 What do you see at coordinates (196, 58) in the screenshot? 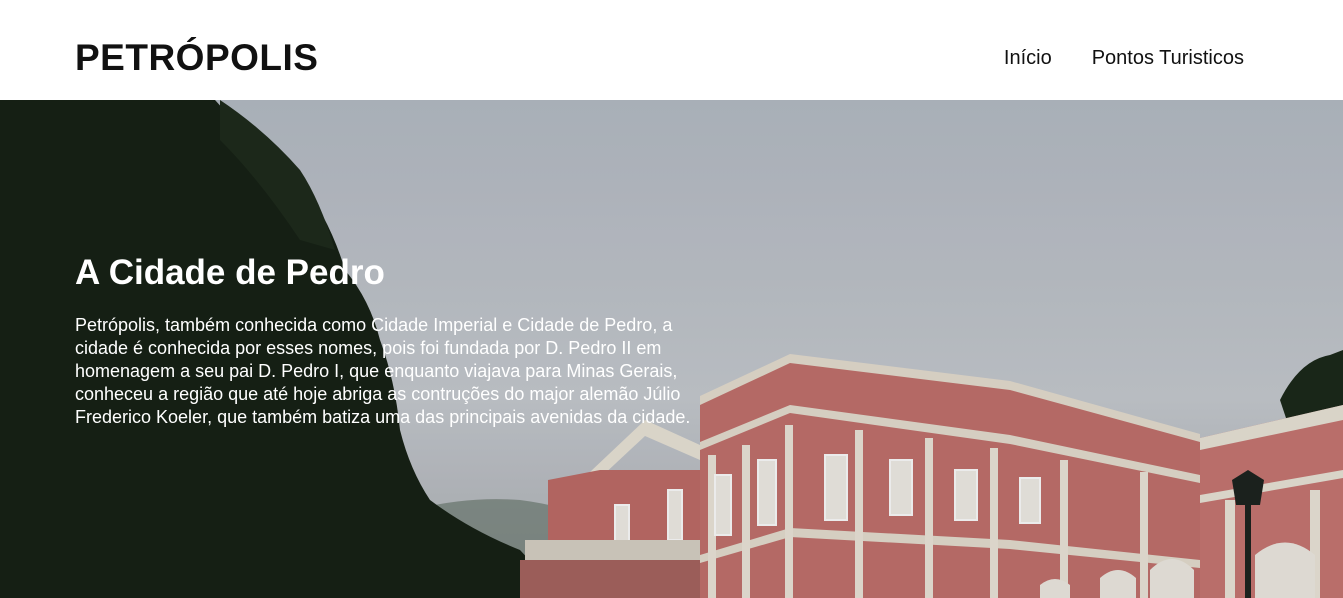
I see `site-logo: PETRÓPOLIS` at bounding box center [196, 58].